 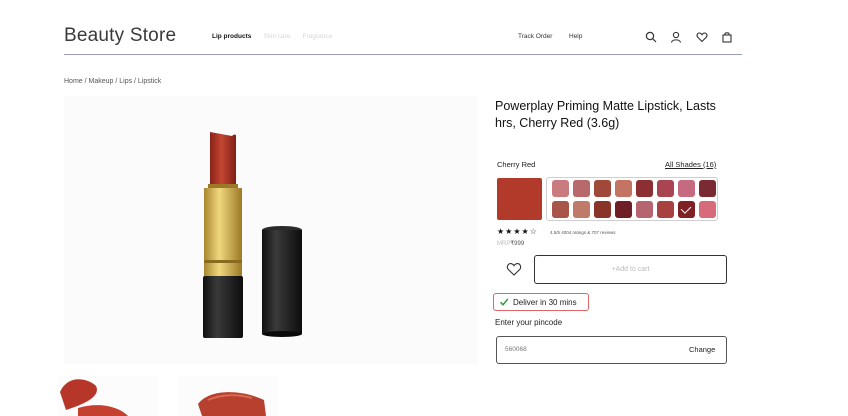 What do you see at coordinates (583, 232) in the screenshot?
I see `rating-summary: 4.5/5 4004 ratings & 707 reviews` at bounding box center [583, 232].